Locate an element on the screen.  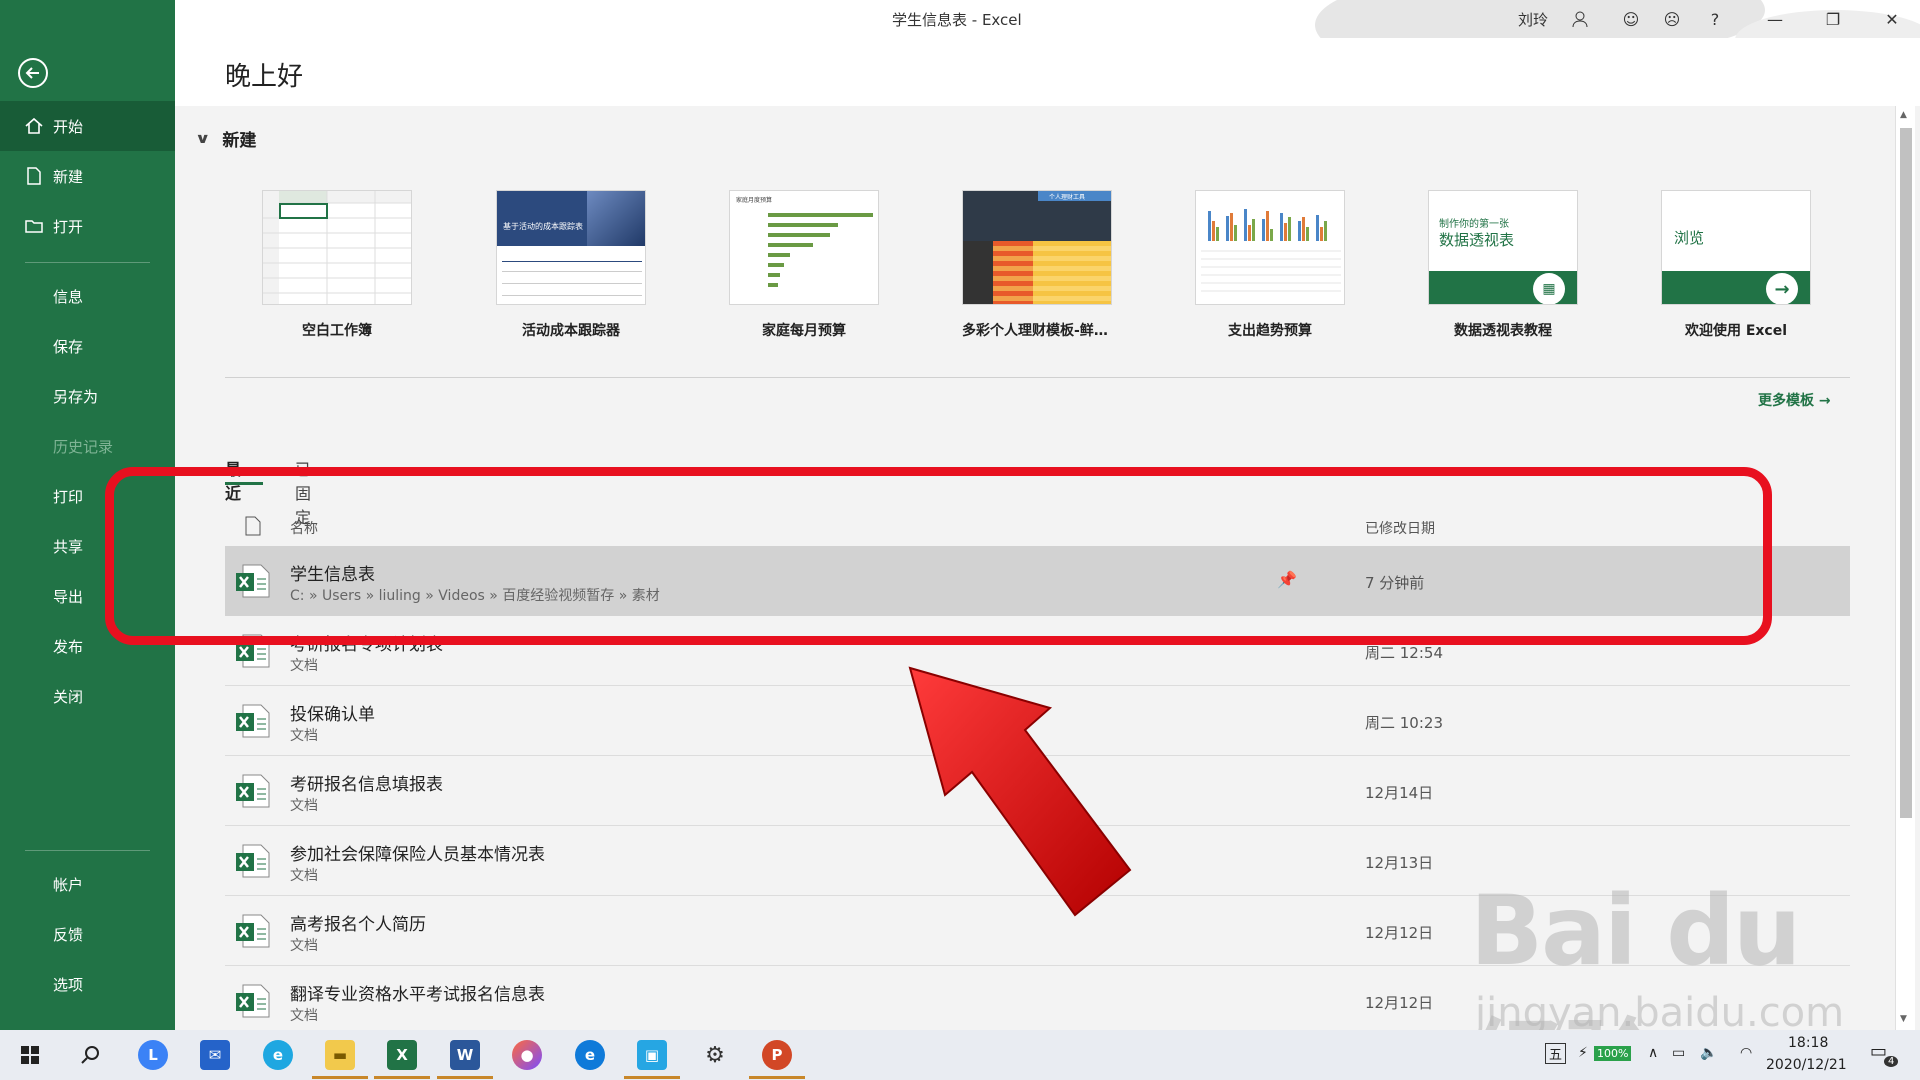
template-blank-workbook: 空白工作簿 is located at coordinates (337, 265).